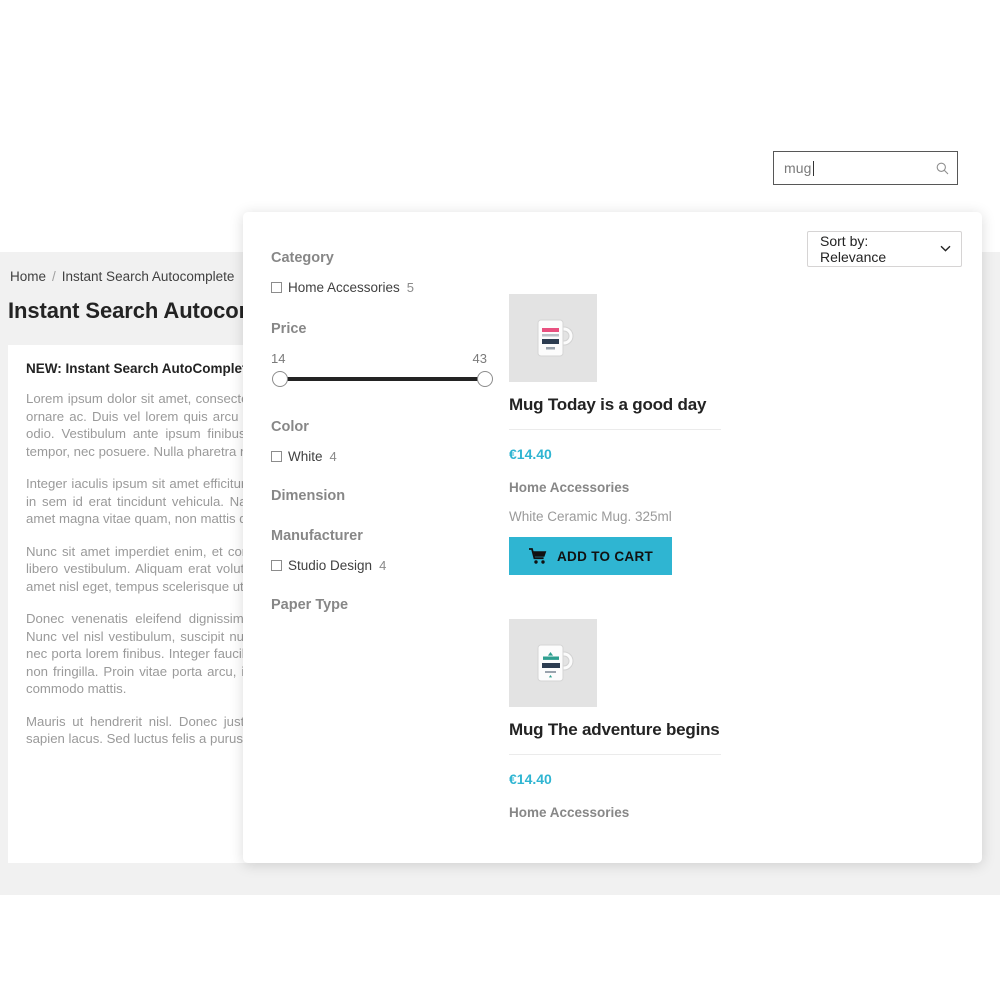 This screenshot has width=1000, height=1000. What do you see at coordinates (859, 167) in the screenshot?
I see `search-input-value-wrap: mug` at bounding box center [859, 167].